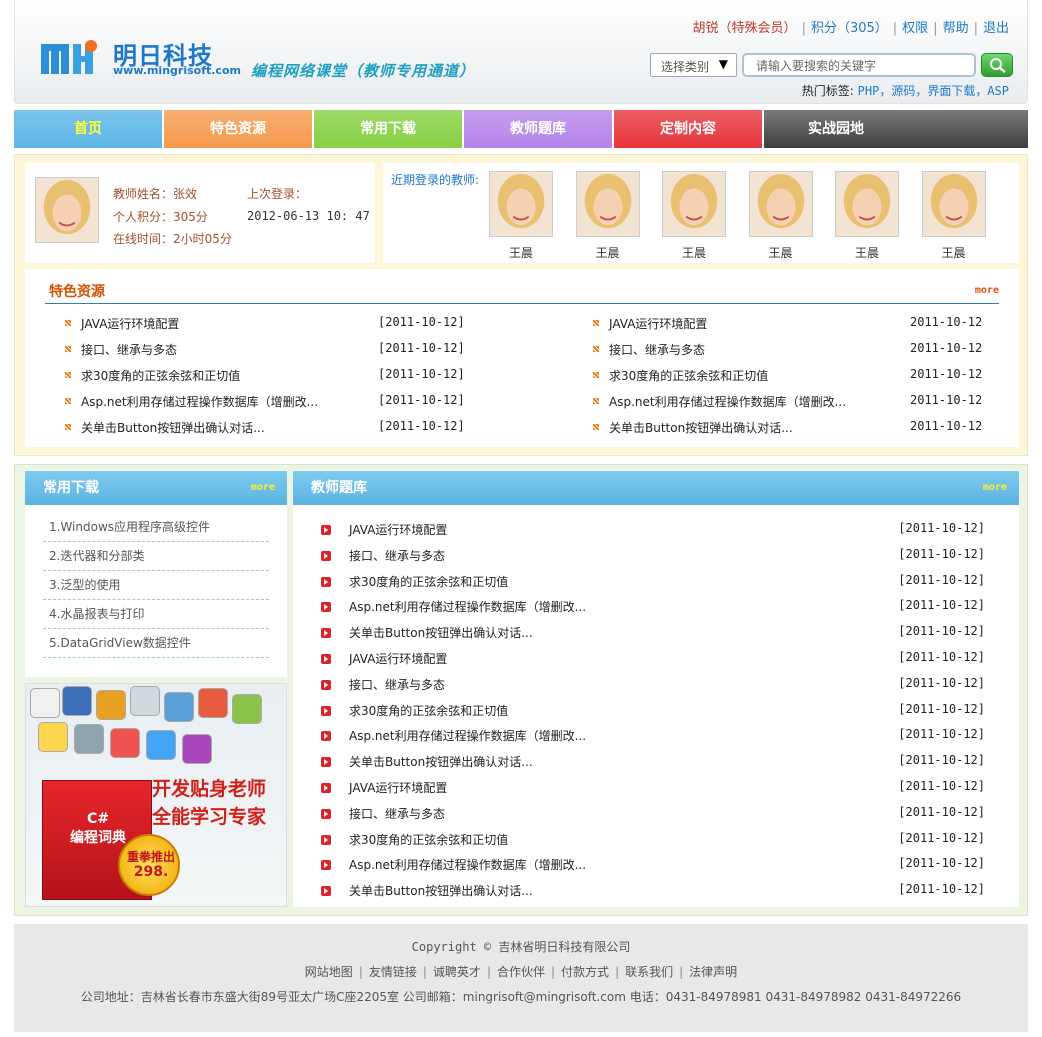 The image size is (1042, 1037). What do you see at coordinates (827, 91) in the screenshot?
I see `hot-tags-label: 热门标签:` at bounding box center [827, 91].